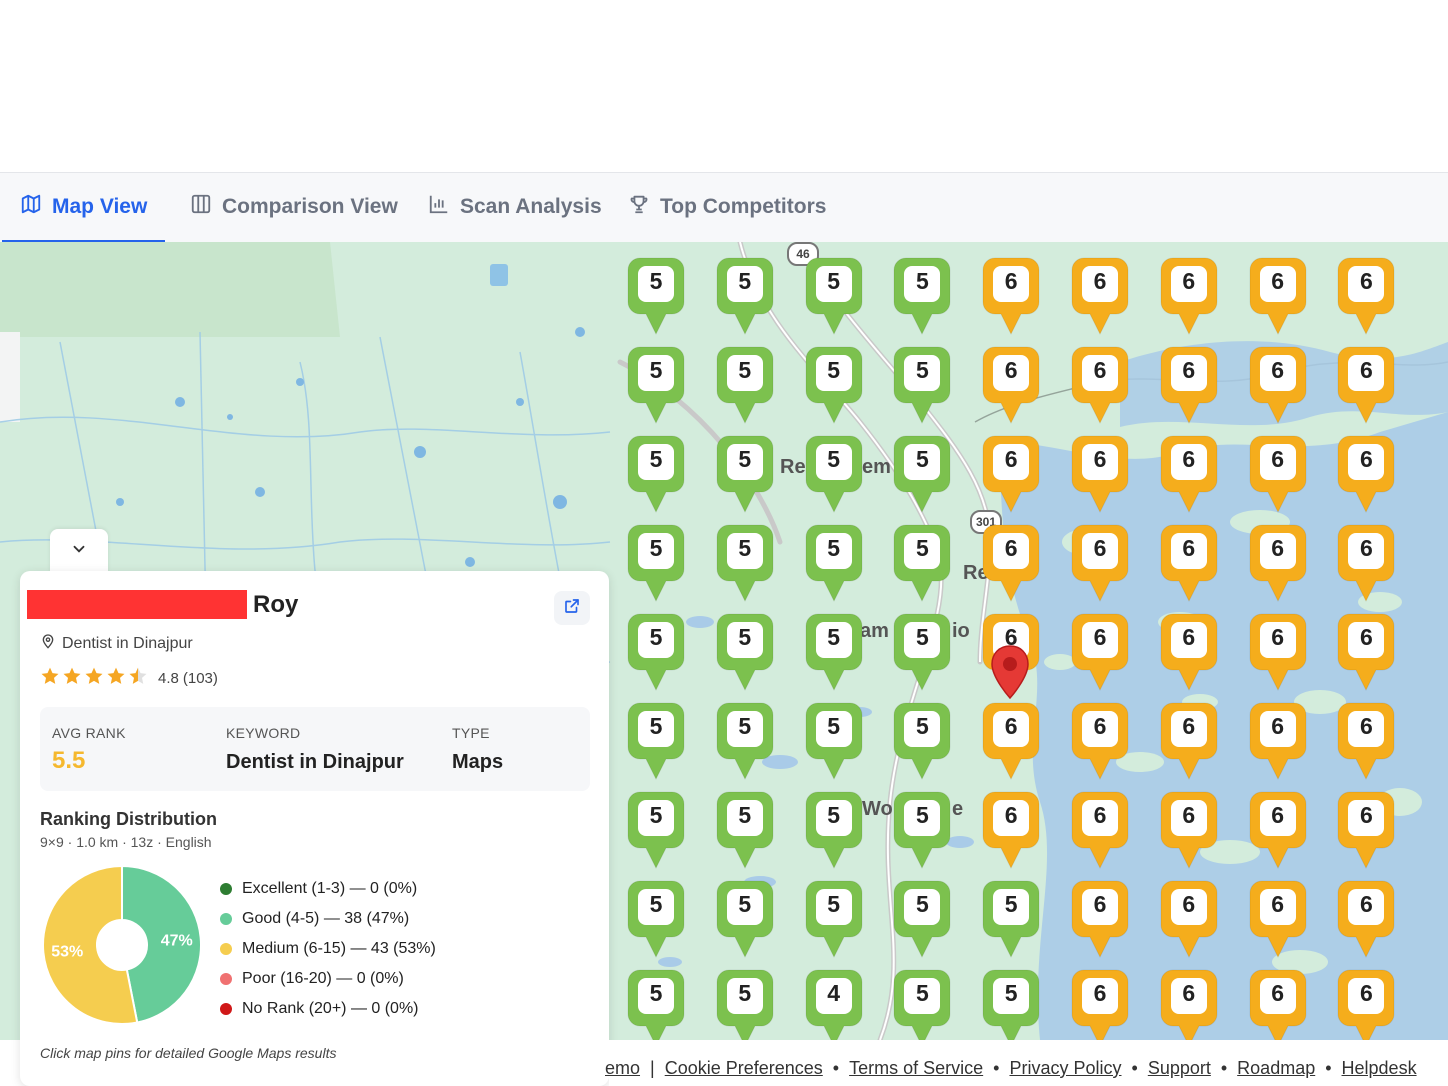  I want to click on footer-link-demo: emo, so click(622, 1068).